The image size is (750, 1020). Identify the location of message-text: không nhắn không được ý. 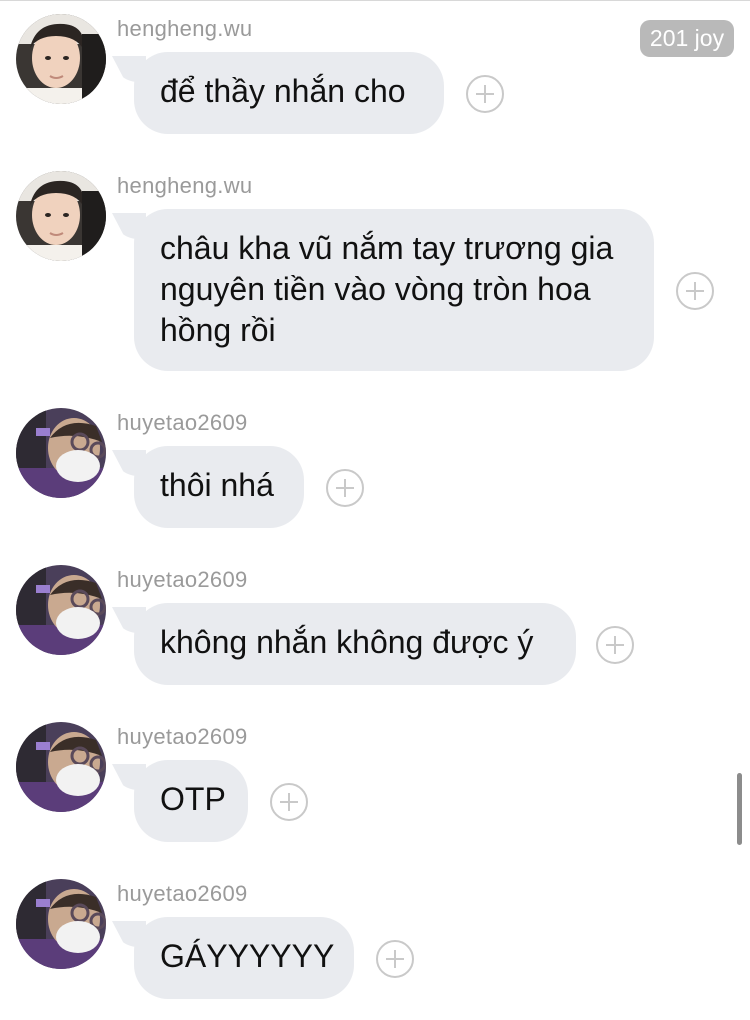
(347, 642).